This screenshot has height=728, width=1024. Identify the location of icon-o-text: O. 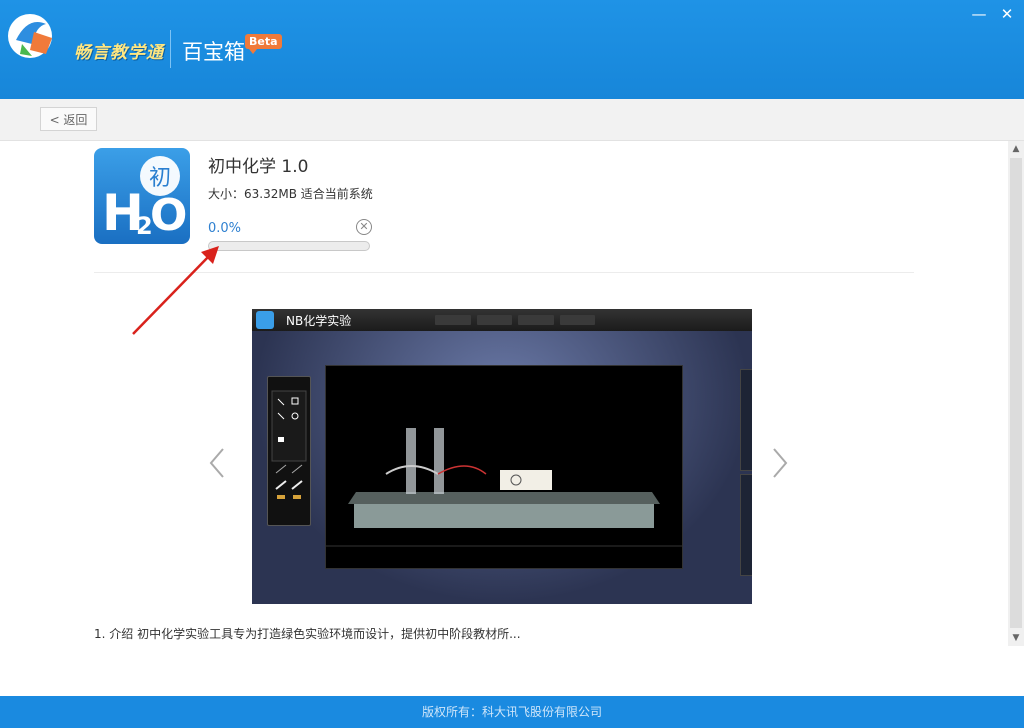
(168, 215).